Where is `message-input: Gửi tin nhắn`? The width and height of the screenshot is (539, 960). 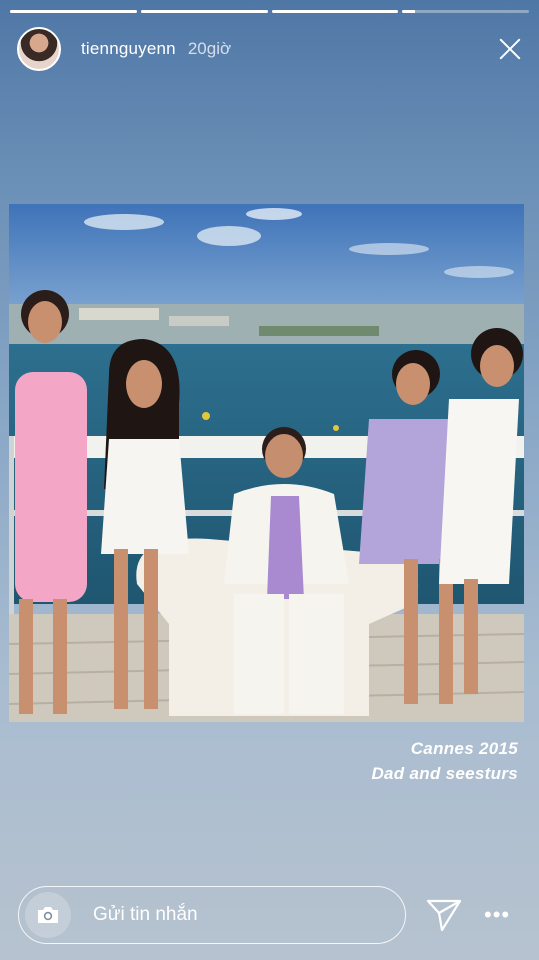
message-input: Gửi tin nhắn is located at coordinates (145, 915).